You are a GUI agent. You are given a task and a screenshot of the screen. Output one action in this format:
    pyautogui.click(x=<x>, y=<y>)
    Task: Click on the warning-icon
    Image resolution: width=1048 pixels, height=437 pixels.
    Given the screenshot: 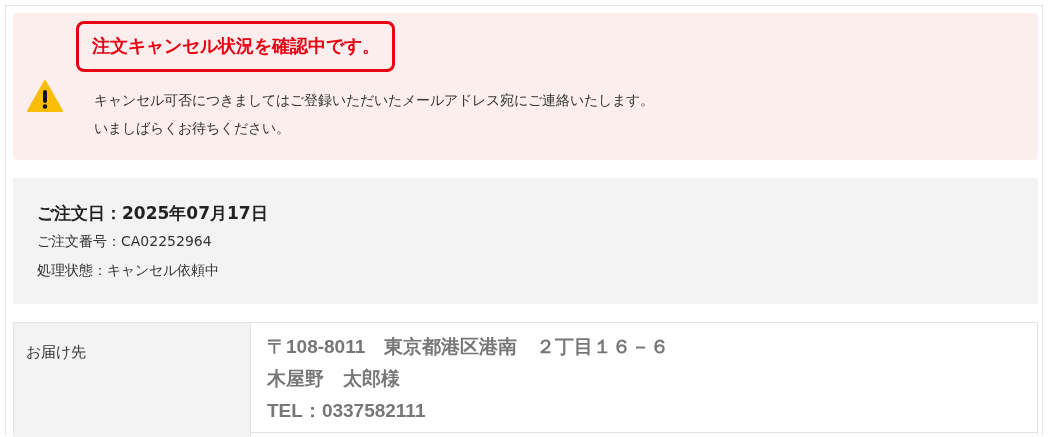 What is the action you would take?
    pyautogui.click(x=45, y=95)
    